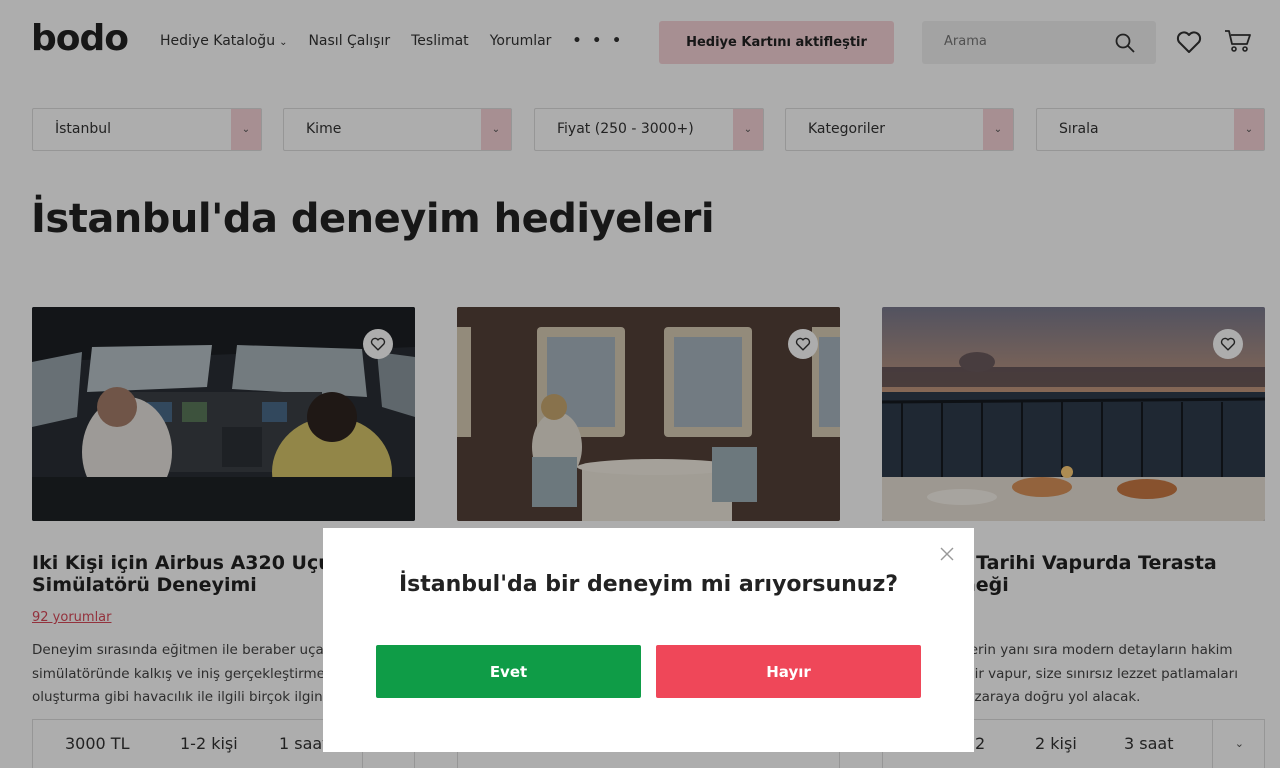  Describe the element at coordinates (508, 671) in the screenshot. I see `yes-button: Evet` at that location.